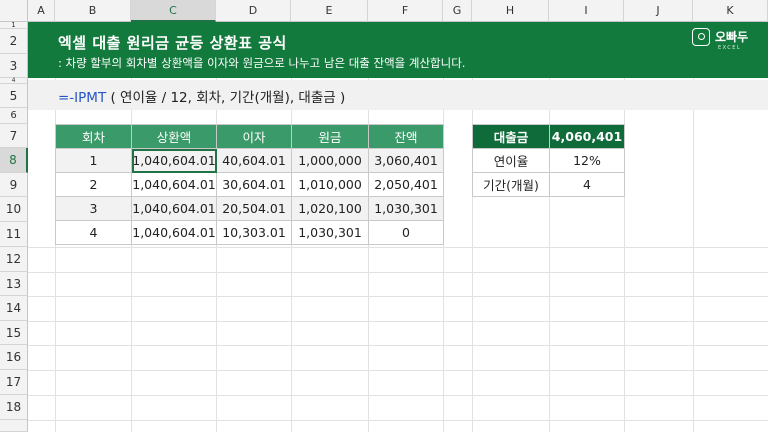  Describe the element at coordinates (732, 37) in the screenshot. I see `logo-text: 오빠두` at that location.